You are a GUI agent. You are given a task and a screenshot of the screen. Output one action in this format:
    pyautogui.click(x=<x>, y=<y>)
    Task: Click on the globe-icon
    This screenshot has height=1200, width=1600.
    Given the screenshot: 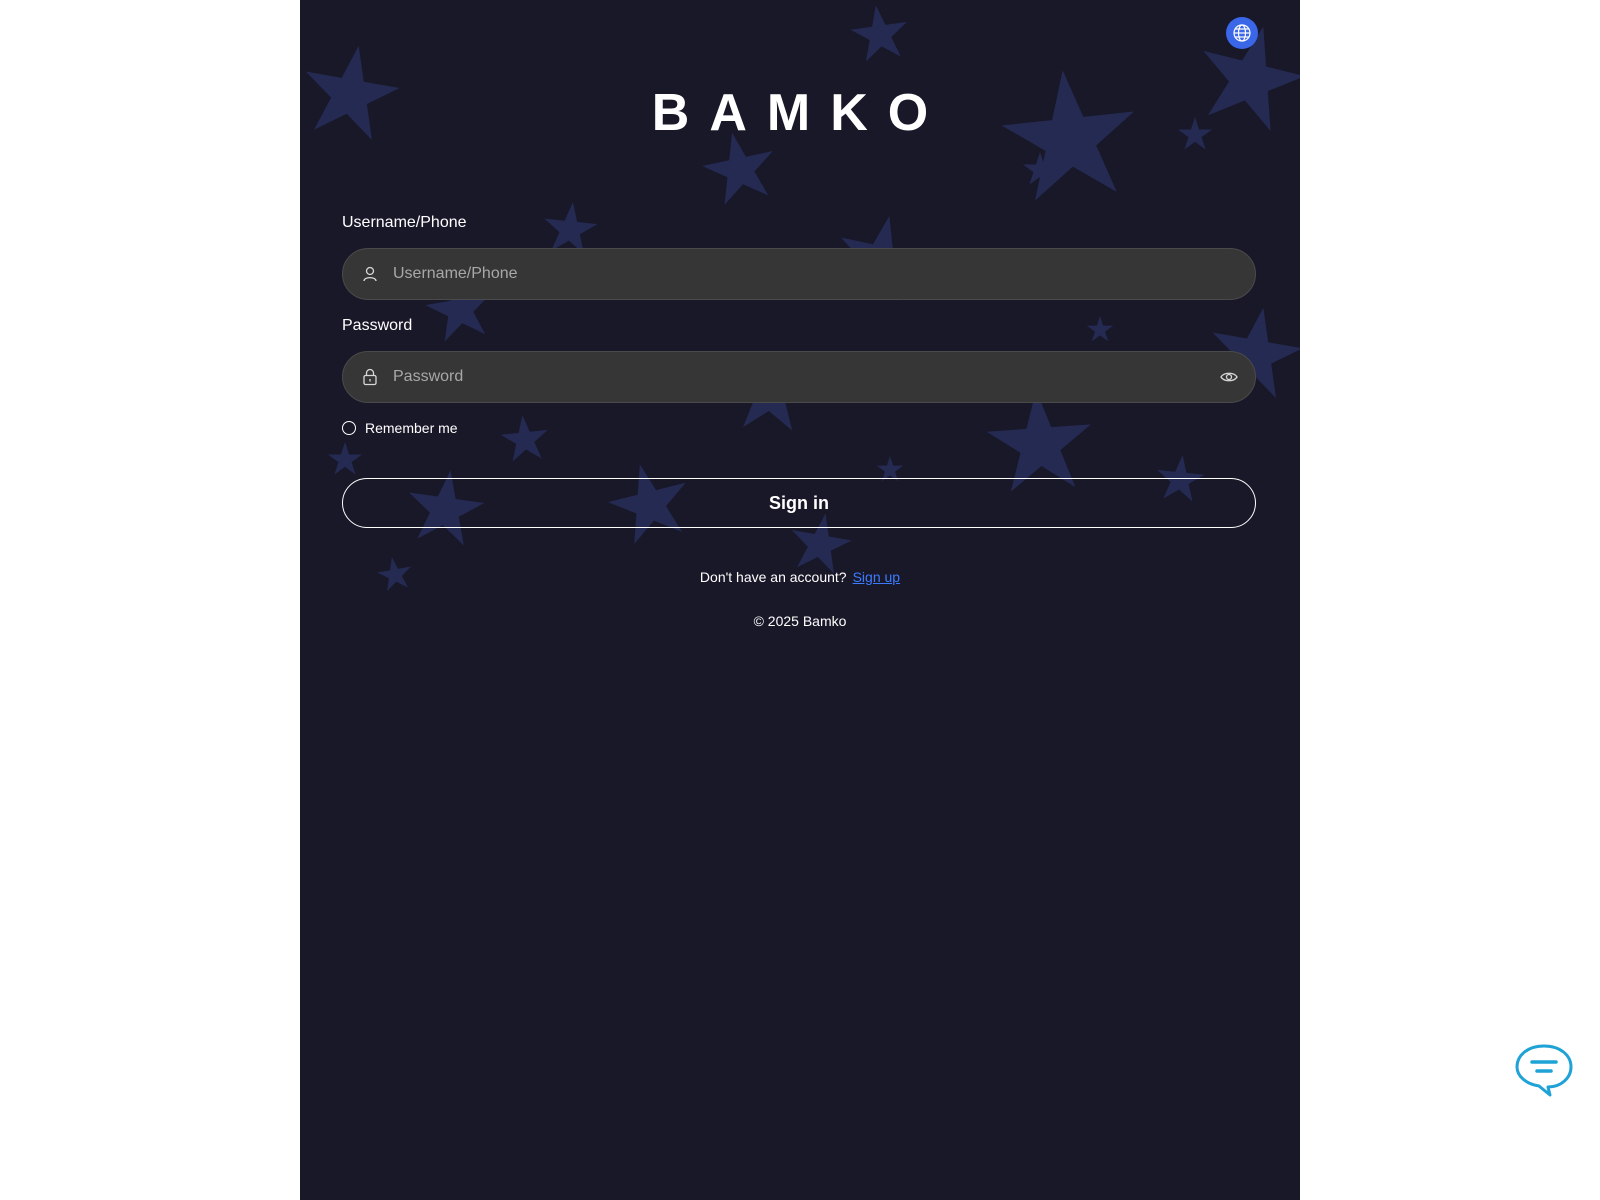 What is the action you would take?
    pyautogui.click(x=1242, y=33)
    